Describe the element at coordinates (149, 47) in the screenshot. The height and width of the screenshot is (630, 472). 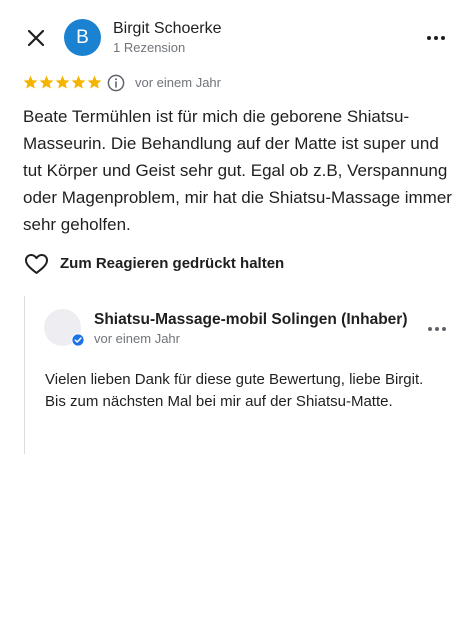
I see `reviewer-review-count: 1 Rezension` at that location.